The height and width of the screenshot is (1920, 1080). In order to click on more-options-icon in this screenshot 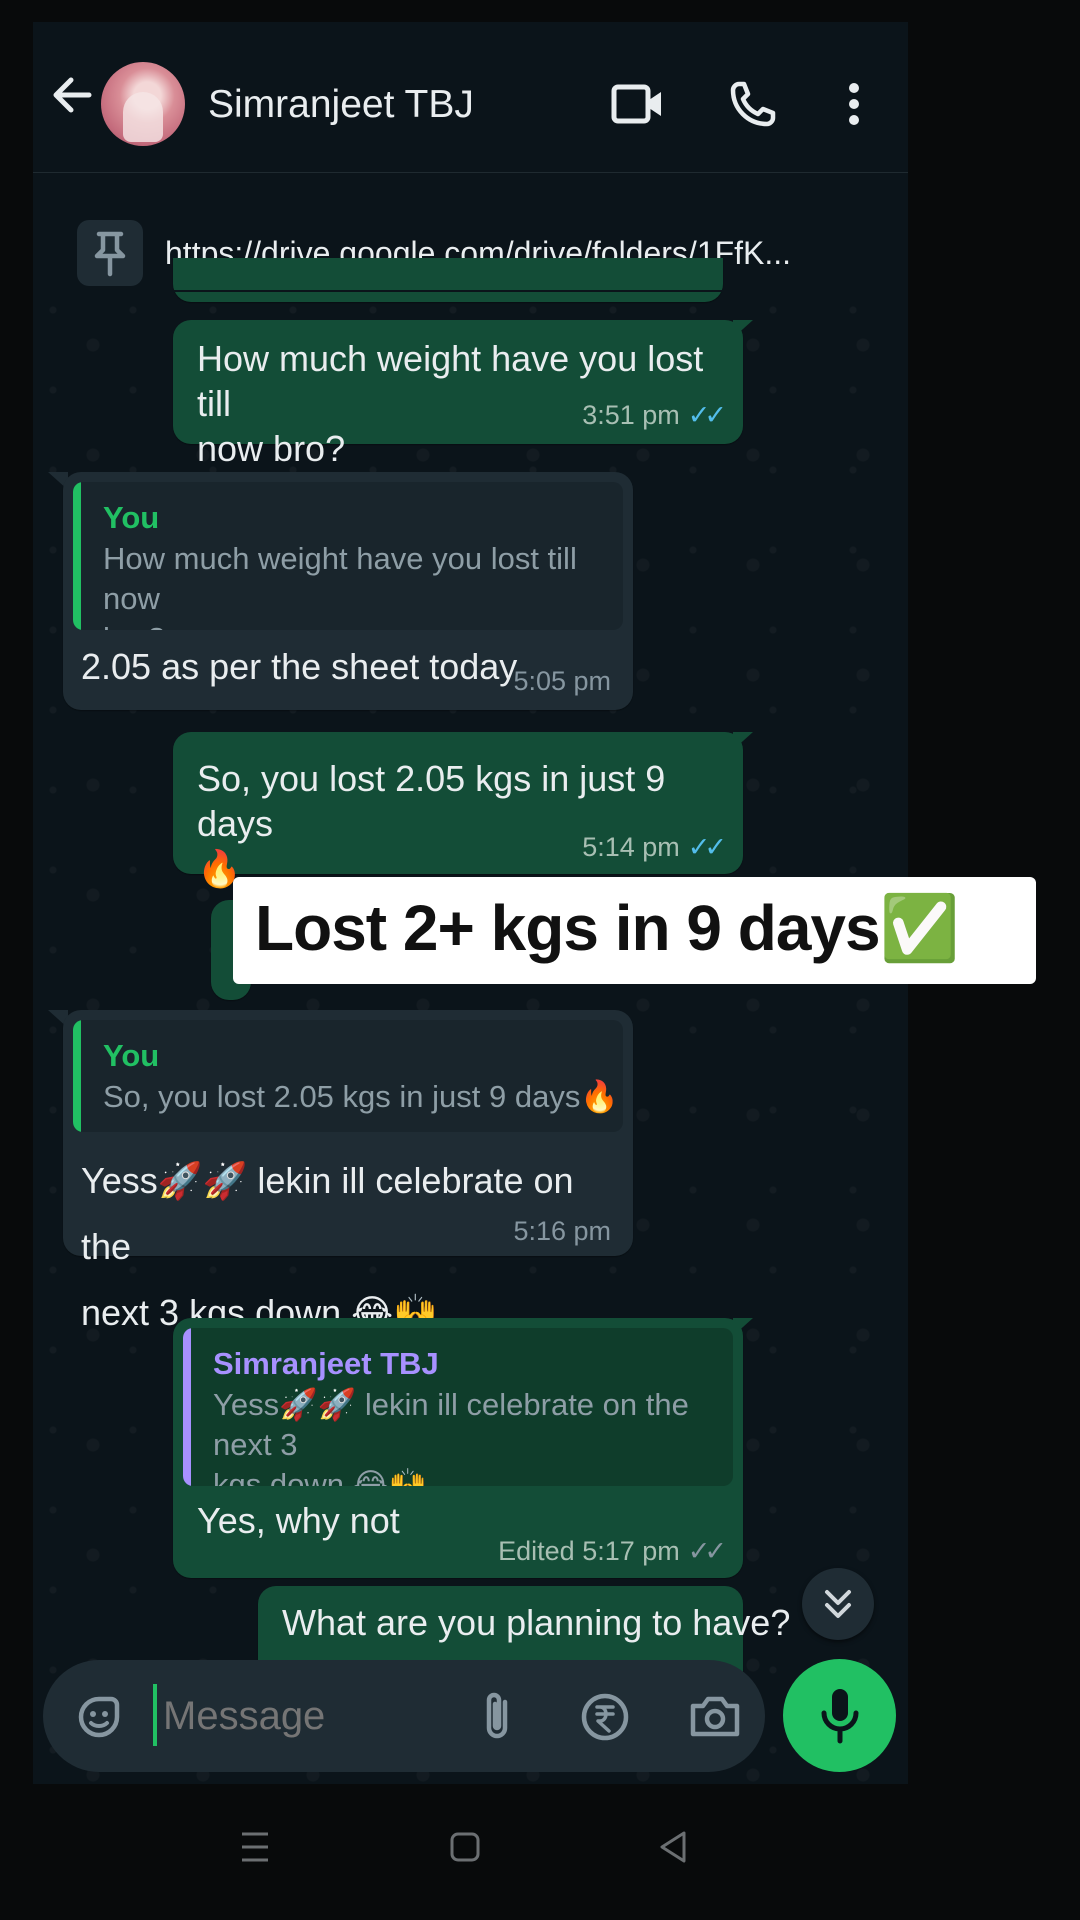, I will do `click(854, 104)`.